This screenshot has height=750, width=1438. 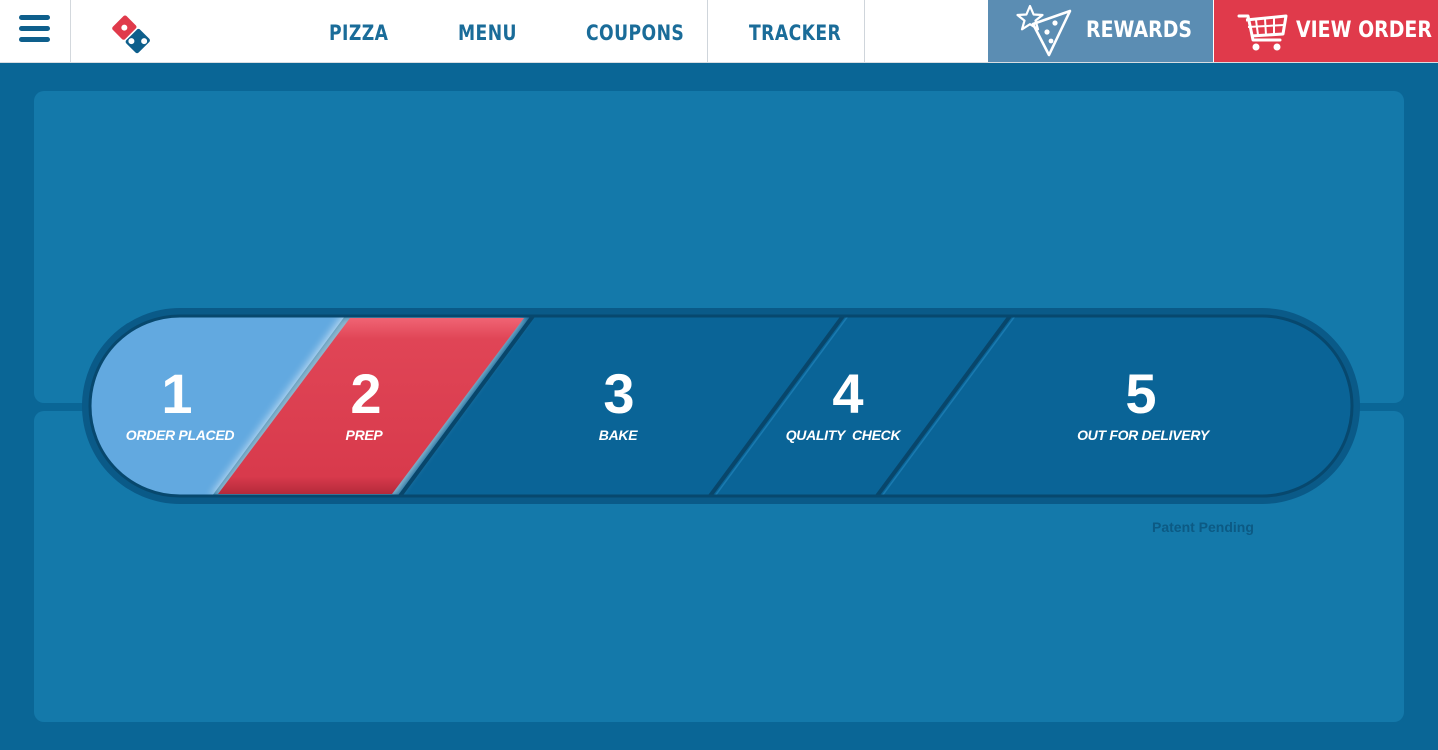 What do you see at coordinates (364, 435) in the screenshot?
I see `step-2-label: PREP` at bounding box center [364, 435].